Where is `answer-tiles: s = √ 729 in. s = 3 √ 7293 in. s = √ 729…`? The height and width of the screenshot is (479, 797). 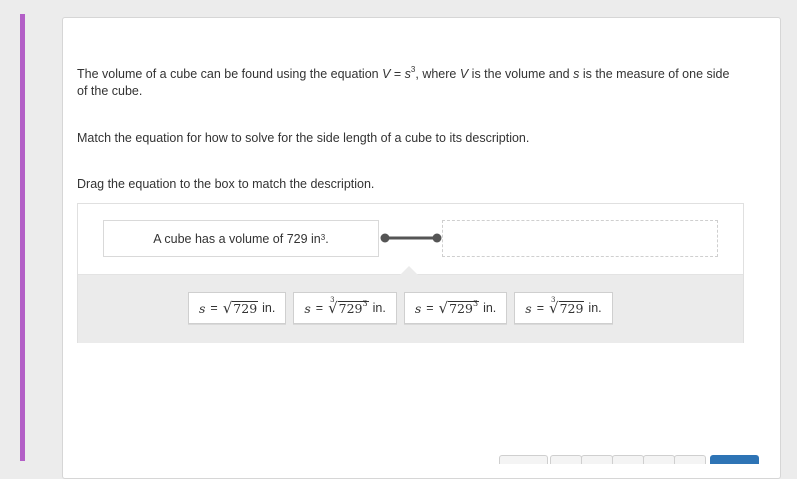
answer-tiles: s = √ 729 in. s = 3 √ 7293 in. s = √ 729… is located at coordinates (400, 308).